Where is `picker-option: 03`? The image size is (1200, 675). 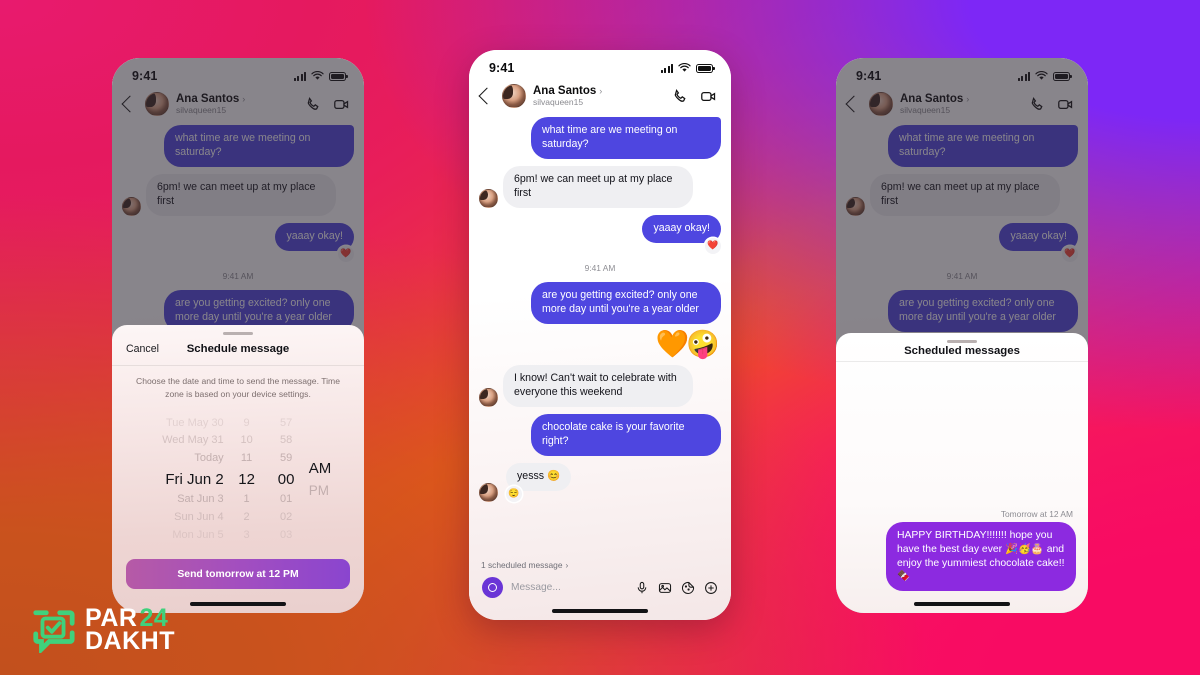
picker-option: 03 is located at coordinates (286, 535).